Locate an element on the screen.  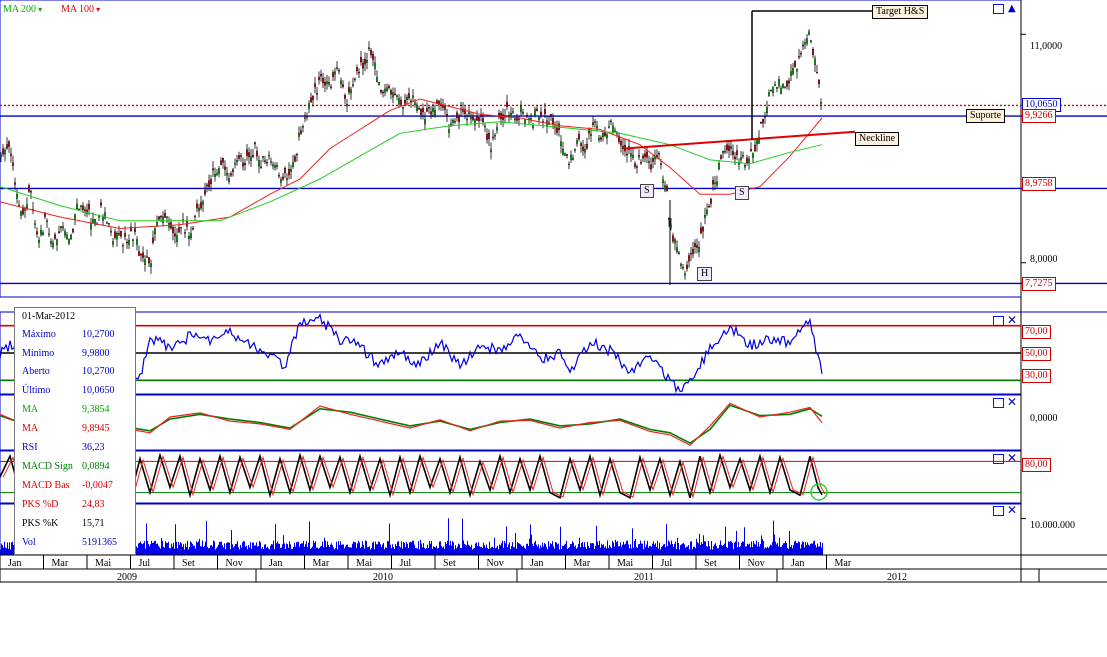
info-value: 9,9800 is located at coordinates (96, 353).